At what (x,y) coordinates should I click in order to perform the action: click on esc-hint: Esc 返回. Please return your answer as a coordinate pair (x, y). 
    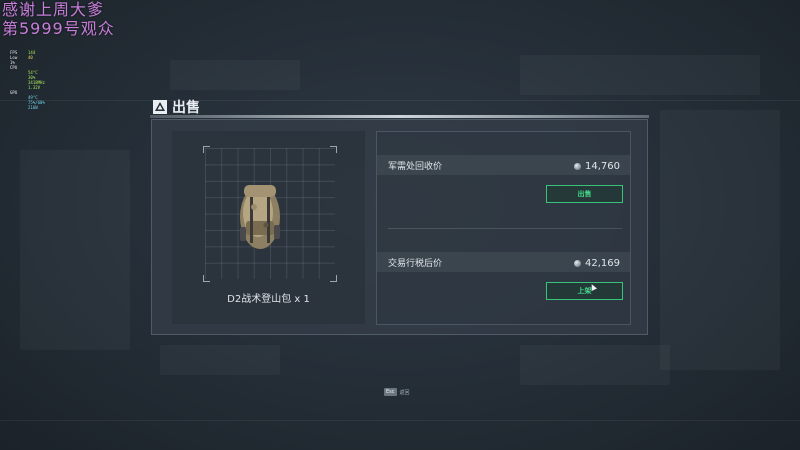
    Looking at the image, I should click on (397, 392).